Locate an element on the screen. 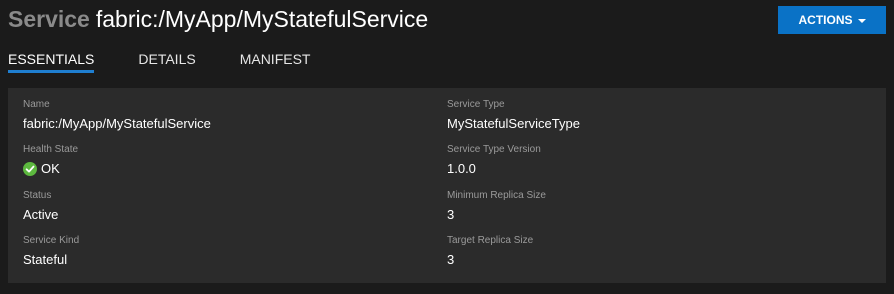  field-name: Name fabric:/MyApp/MyStatefulService is located at coordinates (117, 115).